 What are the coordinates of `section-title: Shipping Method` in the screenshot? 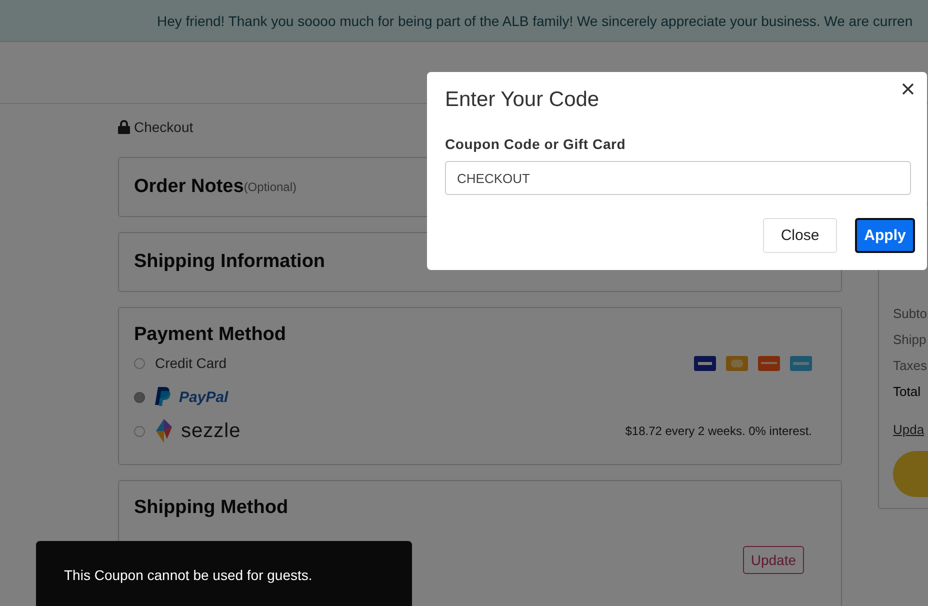 It's located at (212, 508).